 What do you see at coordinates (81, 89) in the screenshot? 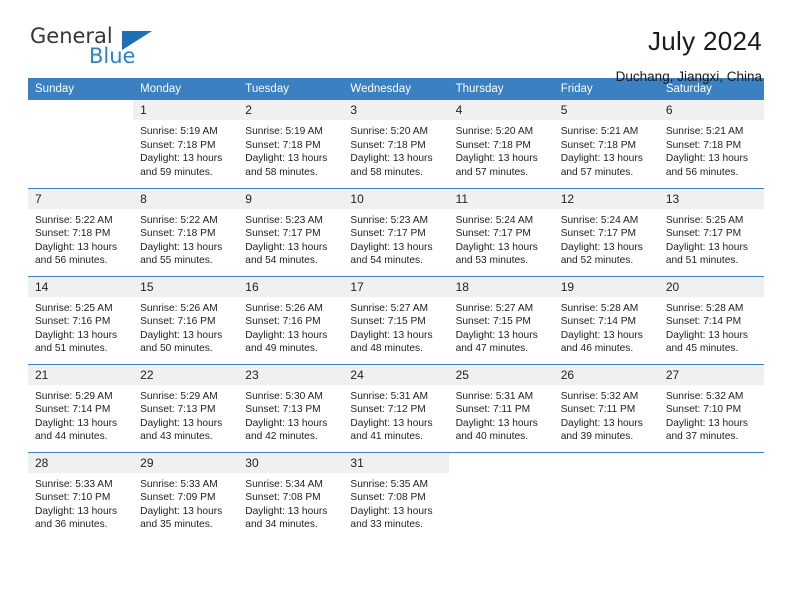
I see `weekday-header-sunday: Sunday` at bounding box center [81, 89].